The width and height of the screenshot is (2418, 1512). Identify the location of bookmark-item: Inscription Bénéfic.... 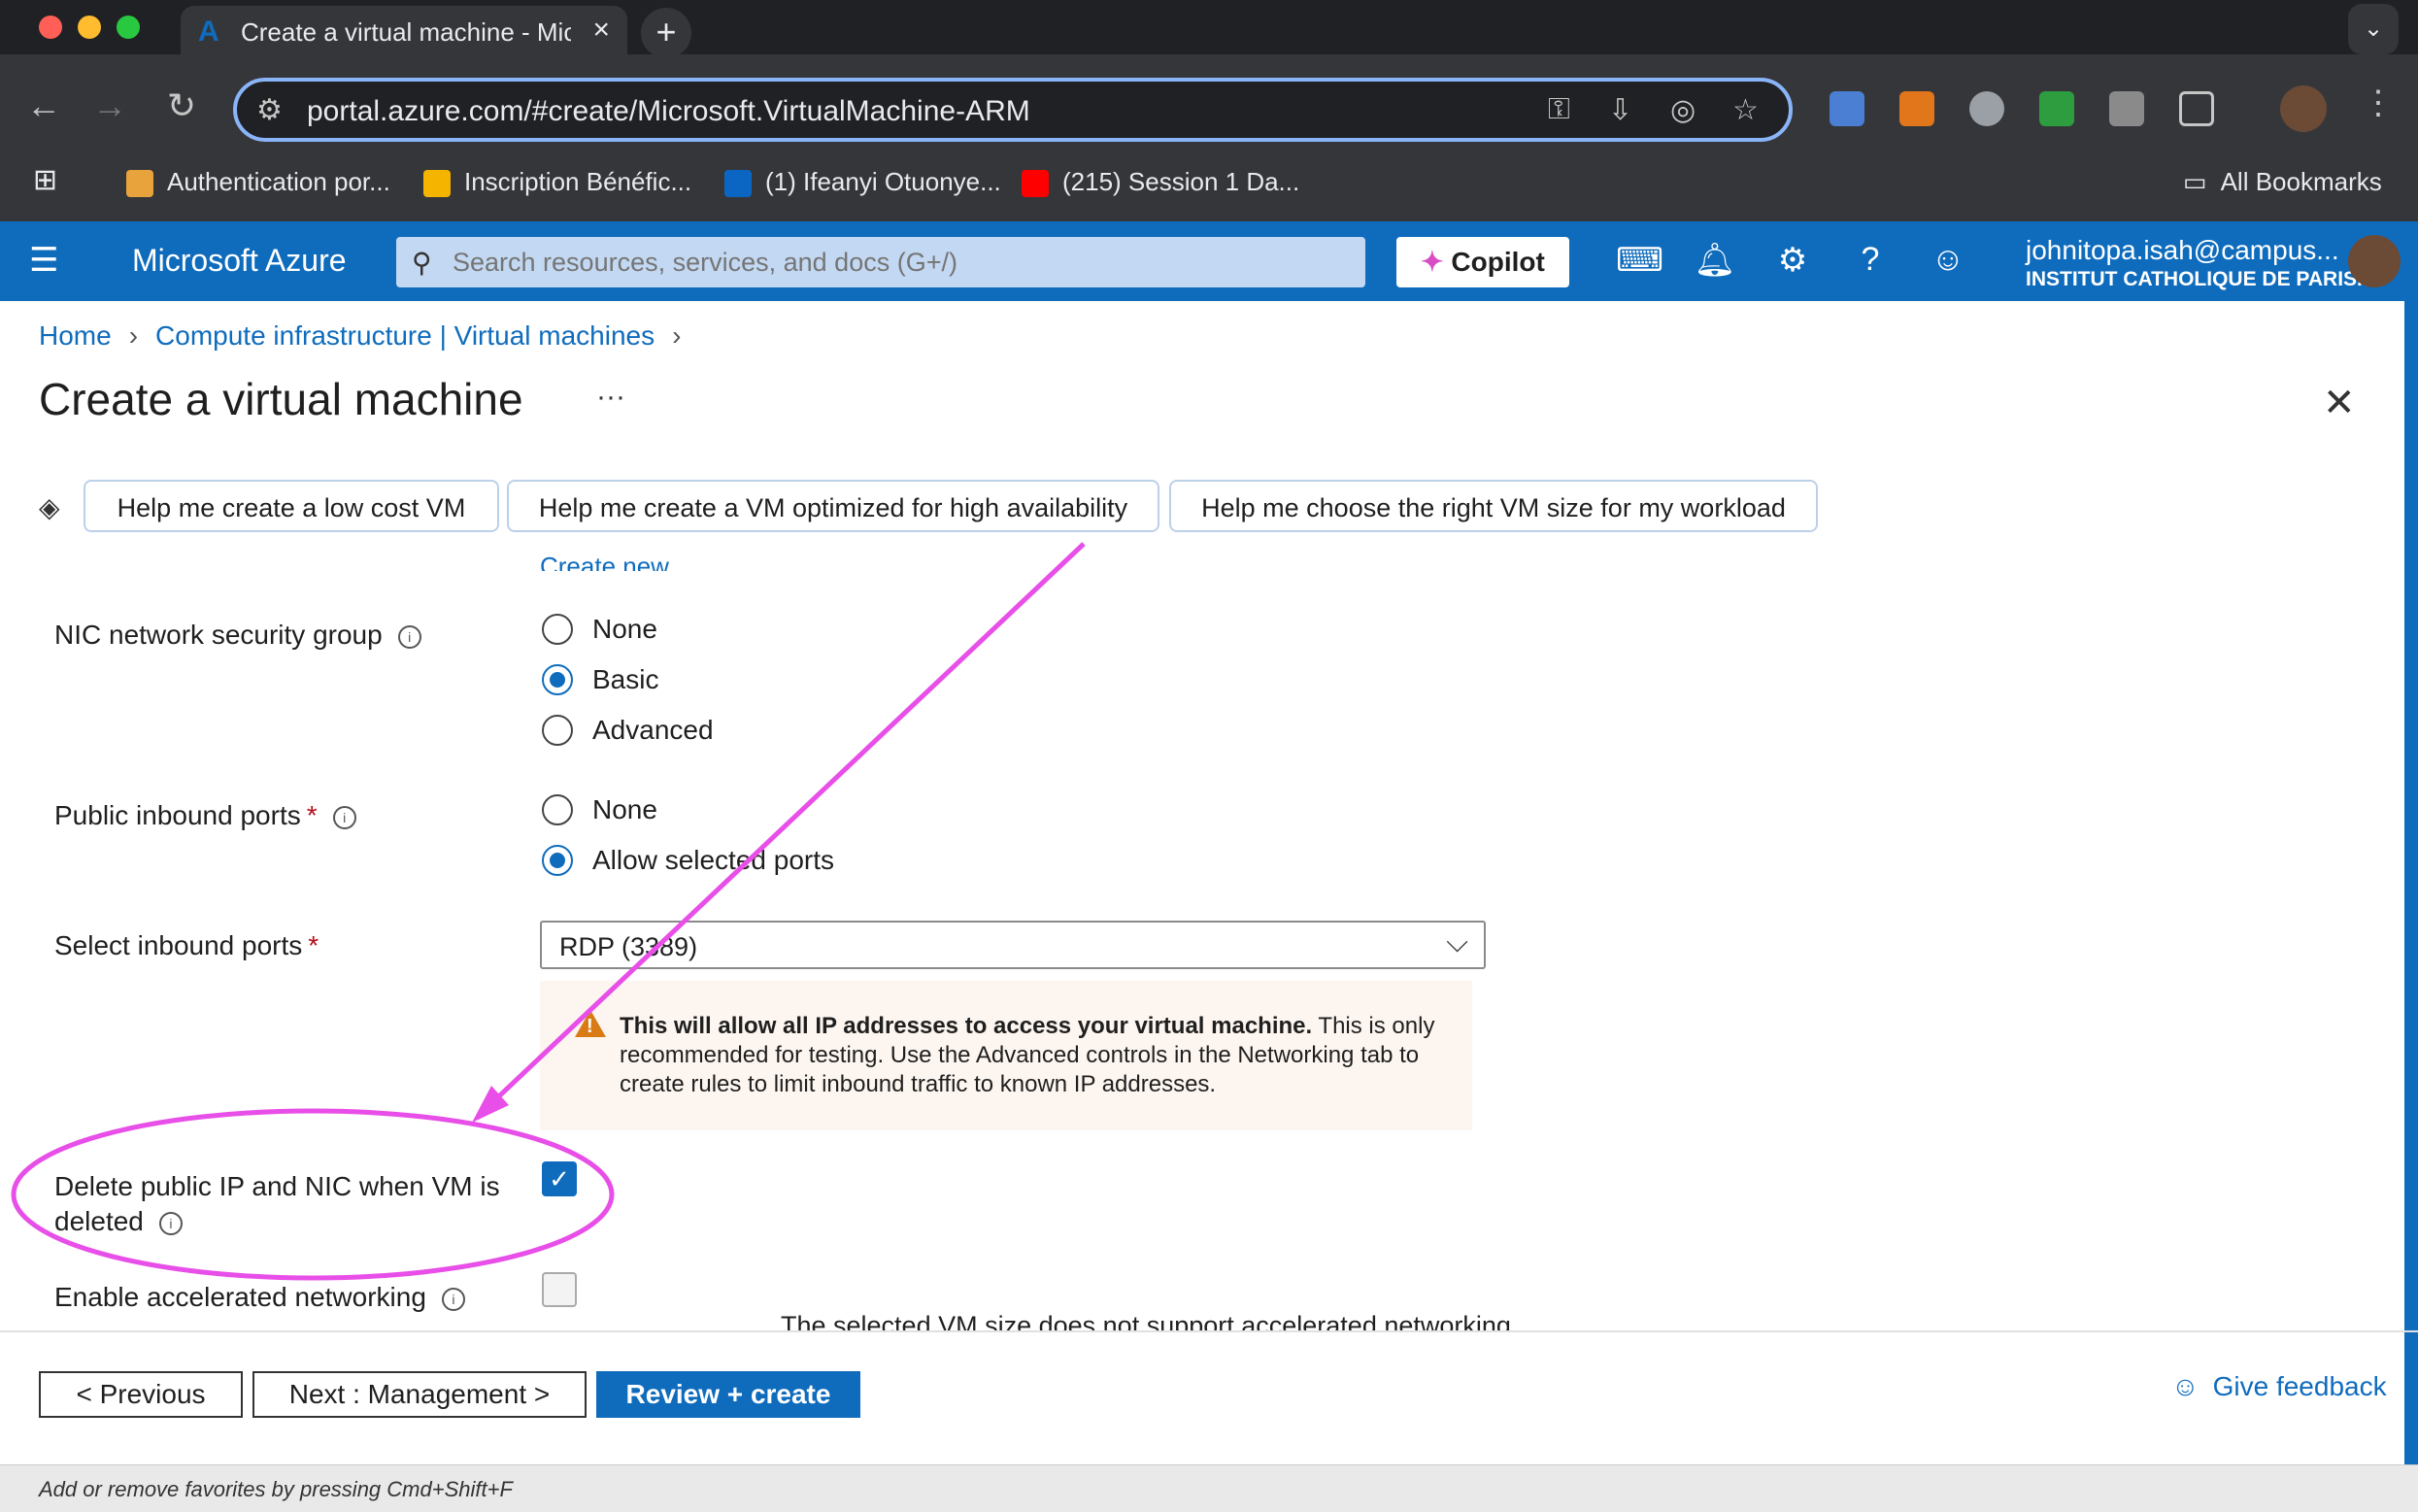
(557, 182).